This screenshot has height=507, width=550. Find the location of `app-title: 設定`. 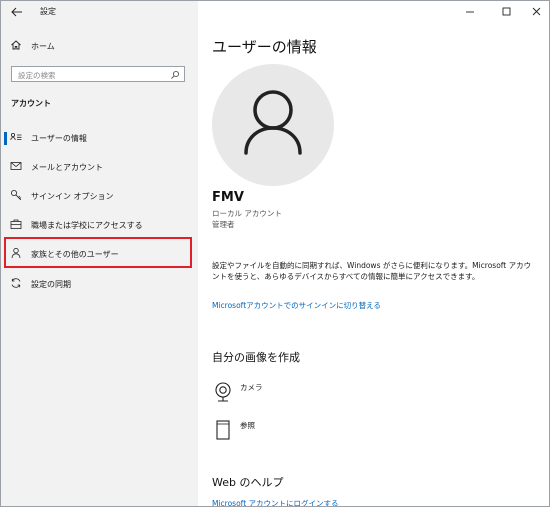

app-title: 設定 is located at coordinates (48, 11).